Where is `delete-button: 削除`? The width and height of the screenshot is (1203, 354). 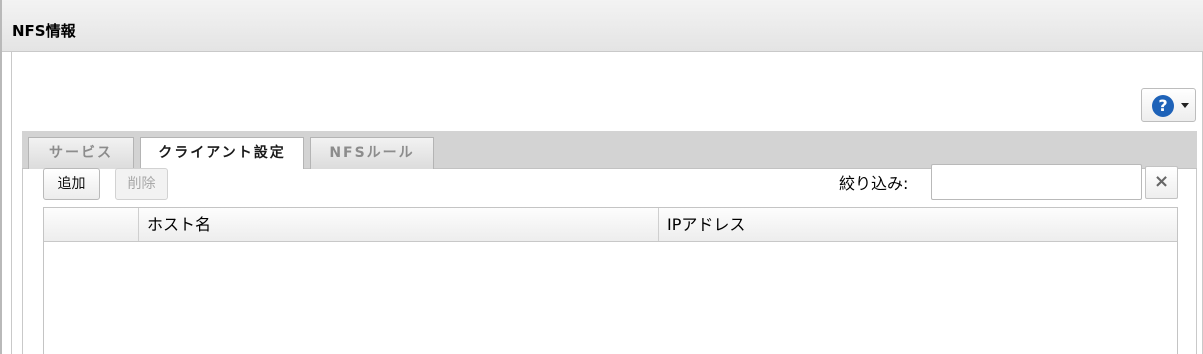
delete-button: 削除 is located at coordinates (141, 184).